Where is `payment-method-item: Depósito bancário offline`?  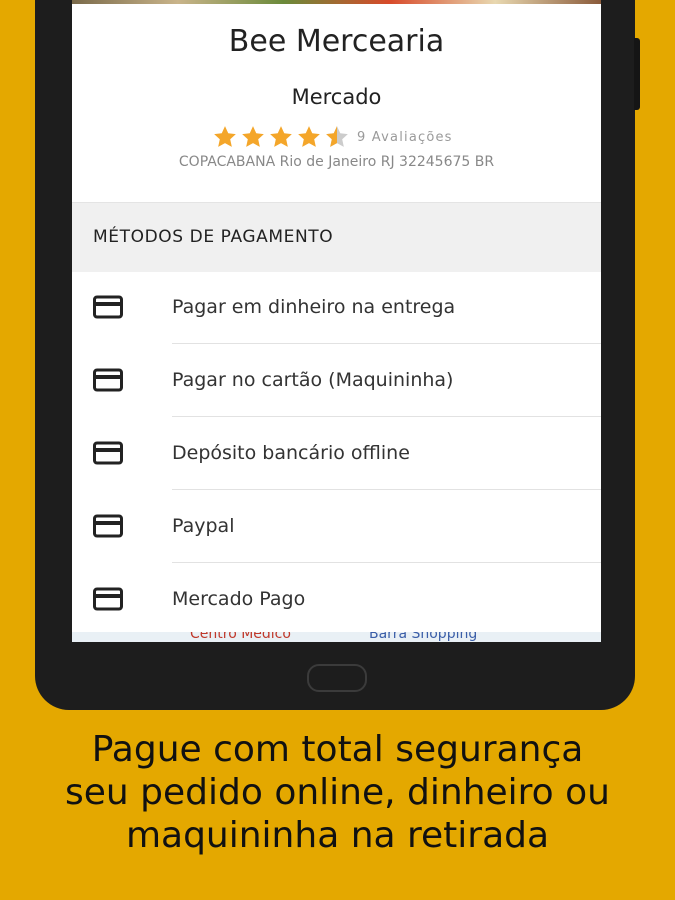
payment-method-item: Depósito bancário offline is located at coordinates (336, 453).